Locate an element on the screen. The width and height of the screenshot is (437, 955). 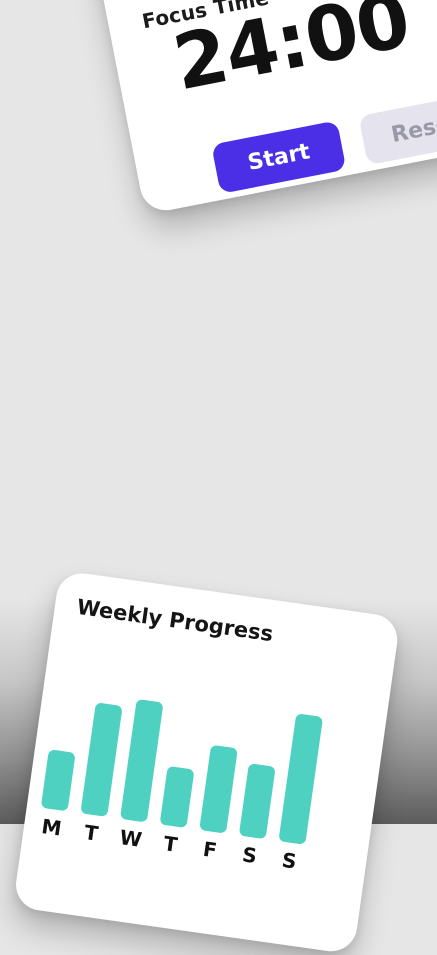
day-label-3: W is located at coordinates (131, 838).